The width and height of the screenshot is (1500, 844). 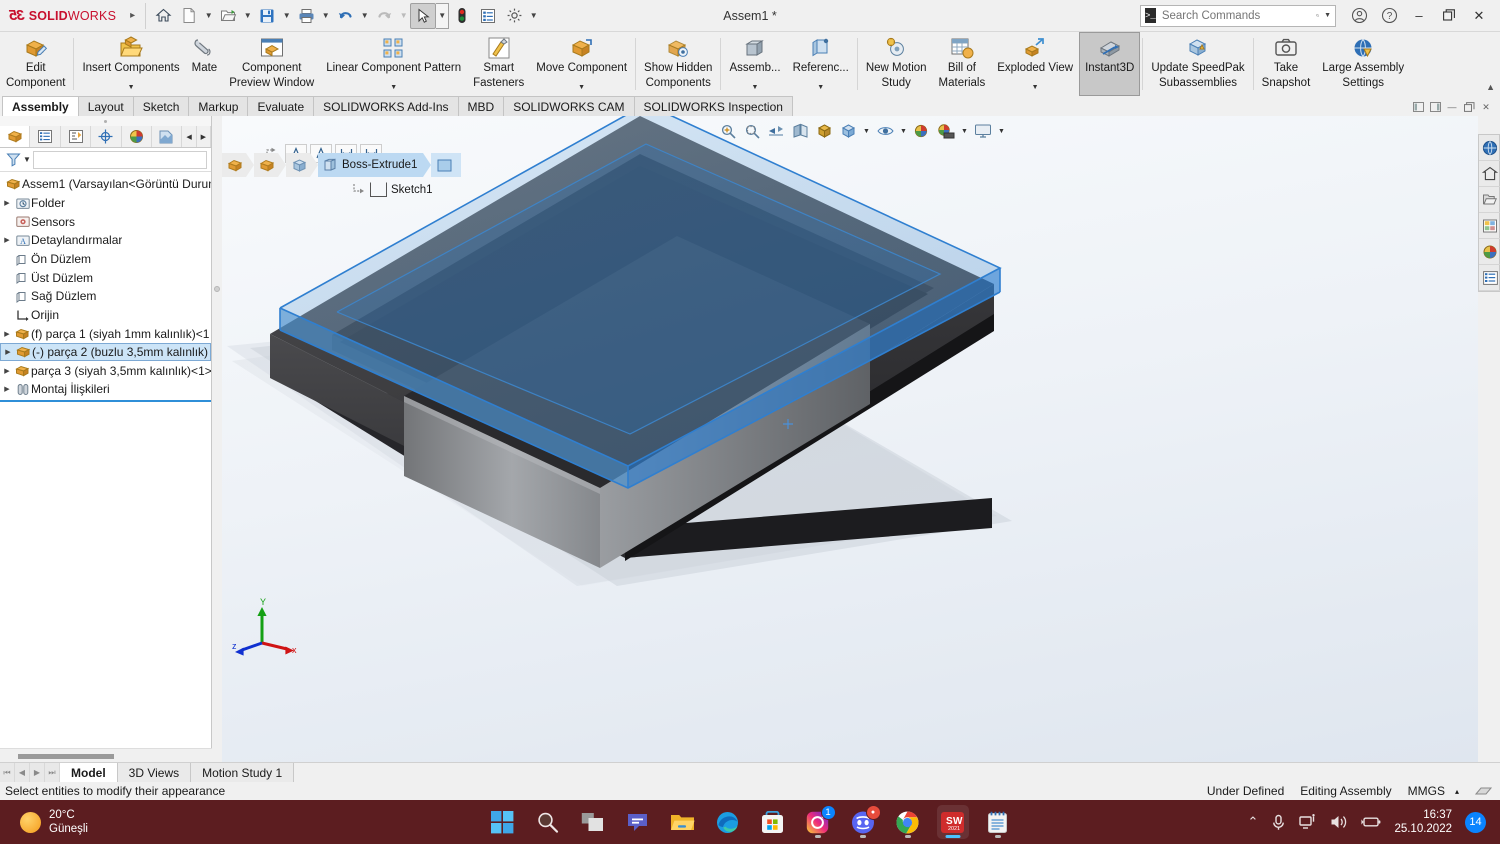 What do you see at coordinates (481, 106) in the screenshot?
I see `tab-mbd: MBD` at bounding box center [481, 106].